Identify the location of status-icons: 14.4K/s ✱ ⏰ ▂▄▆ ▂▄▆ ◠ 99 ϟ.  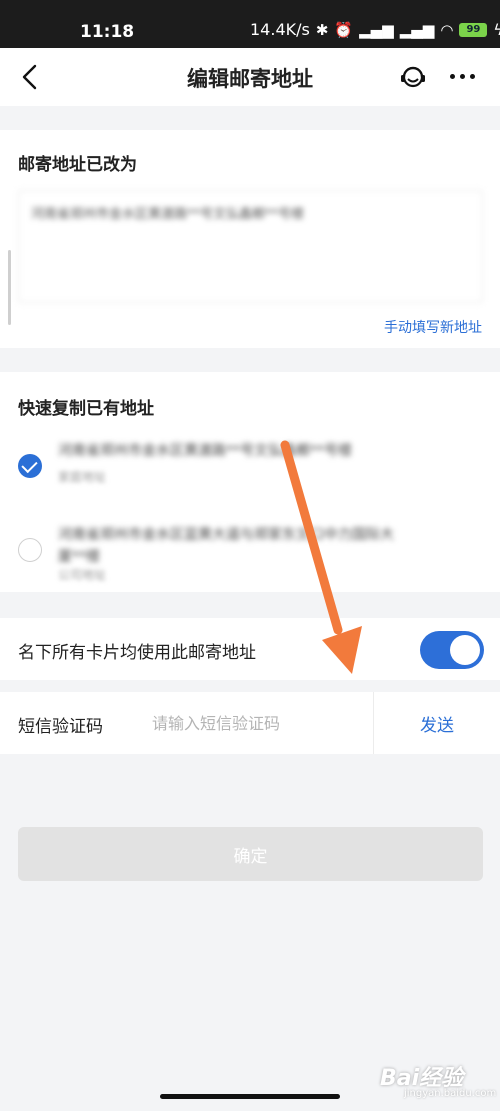
(375, 29).